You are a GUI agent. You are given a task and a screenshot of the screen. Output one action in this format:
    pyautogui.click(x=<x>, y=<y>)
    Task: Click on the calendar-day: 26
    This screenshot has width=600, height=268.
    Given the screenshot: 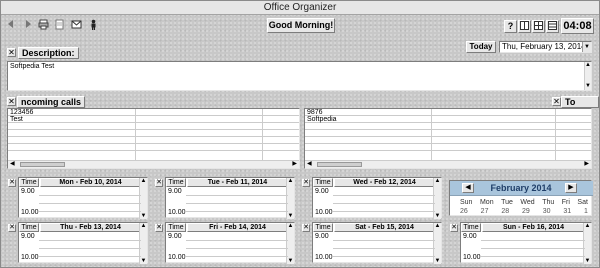 What is the action you would take?
    pyautogui.click(x=464, y=211)
    